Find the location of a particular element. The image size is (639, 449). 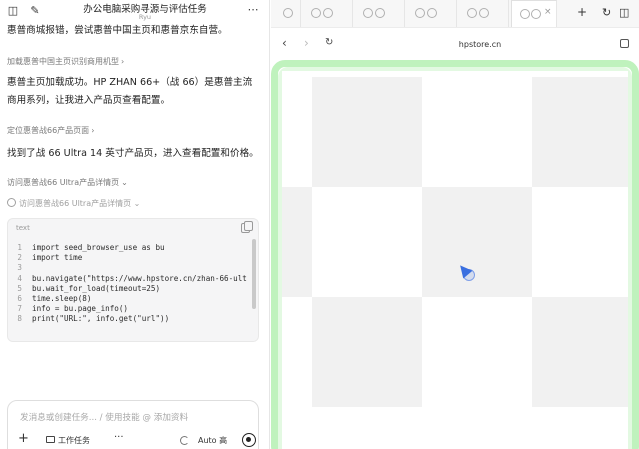

globe-icon is located at coordinates (11, 202).